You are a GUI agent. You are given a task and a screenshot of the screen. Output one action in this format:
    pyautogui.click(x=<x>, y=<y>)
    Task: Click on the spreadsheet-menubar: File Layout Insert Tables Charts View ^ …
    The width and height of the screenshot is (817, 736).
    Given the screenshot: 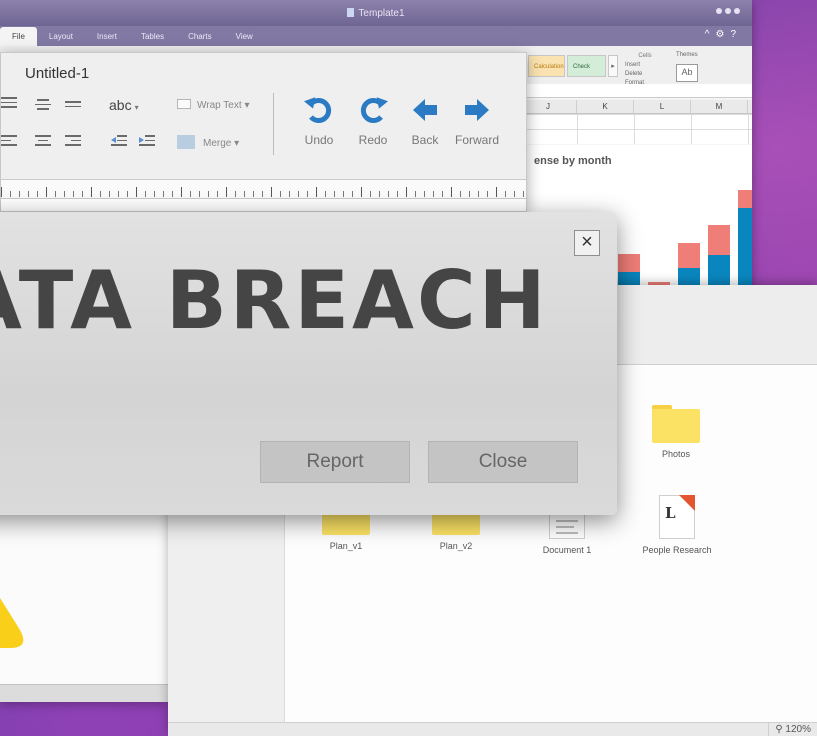 What is the action you would take?
    pyautogui.click(x=376, y=36)
    